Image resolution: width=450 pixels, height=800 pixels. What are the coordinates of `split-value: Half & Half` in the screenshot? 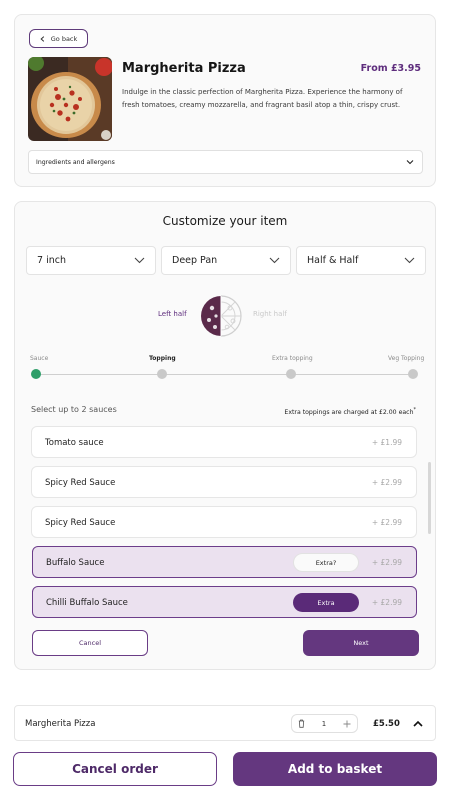 It's located at (333, 260).